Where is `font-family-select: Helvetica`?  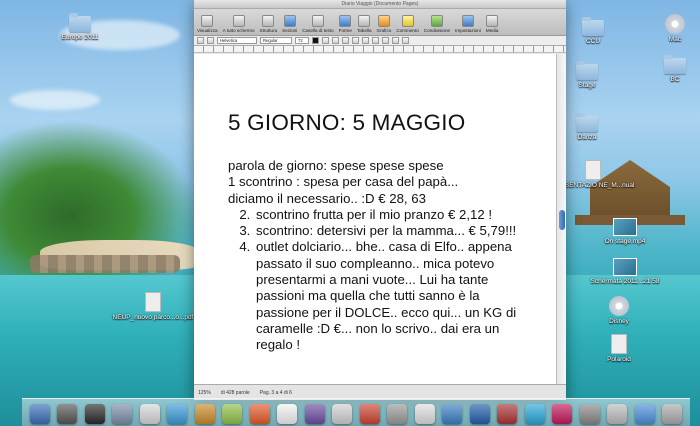 font-family-select: Helvetica is located at coordinates (237, 40).